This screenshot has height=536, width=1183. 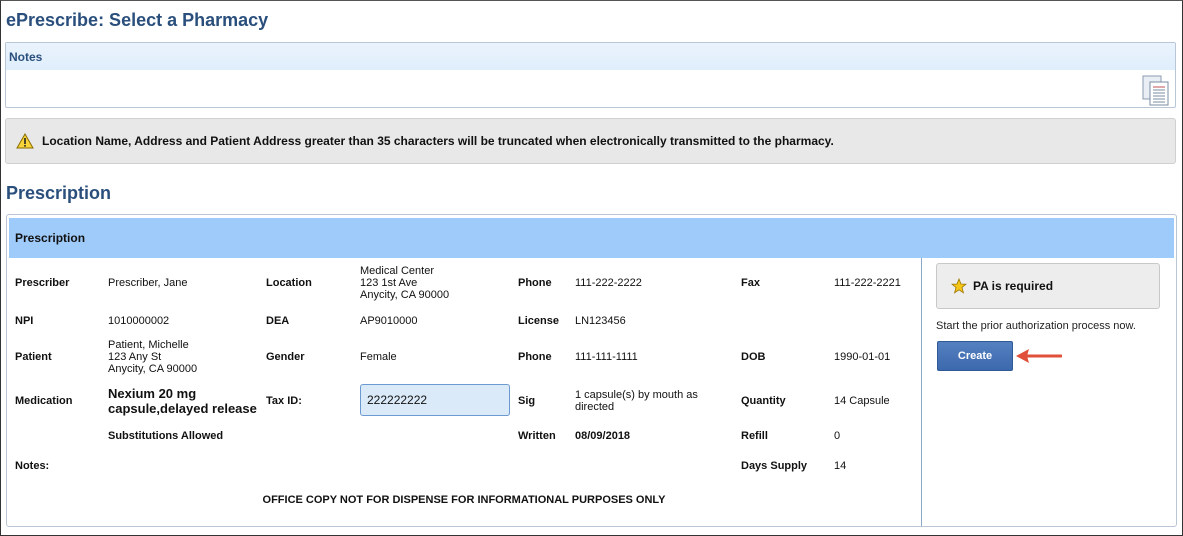 I want to click on sig-value: 1 capsule(s) by mouth as directed, so click(x=636, y=401).